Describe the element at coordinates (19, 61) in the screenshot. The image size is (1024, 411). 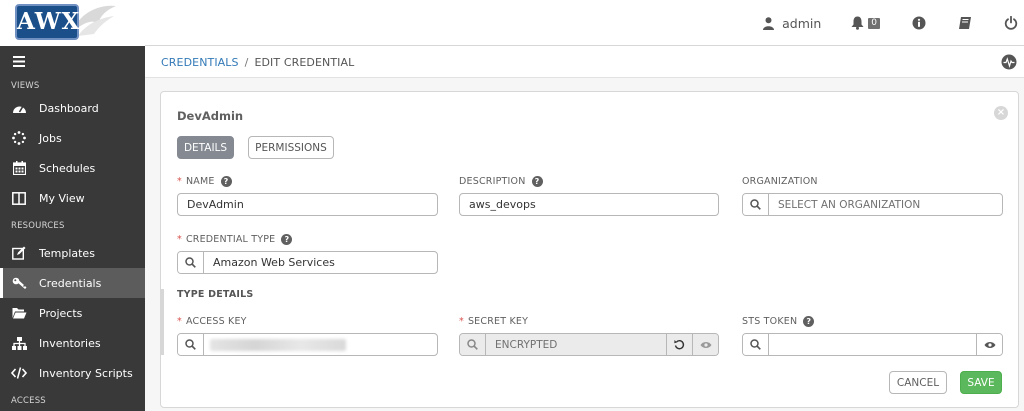
I see `hamburger-menu-icon` at that location.